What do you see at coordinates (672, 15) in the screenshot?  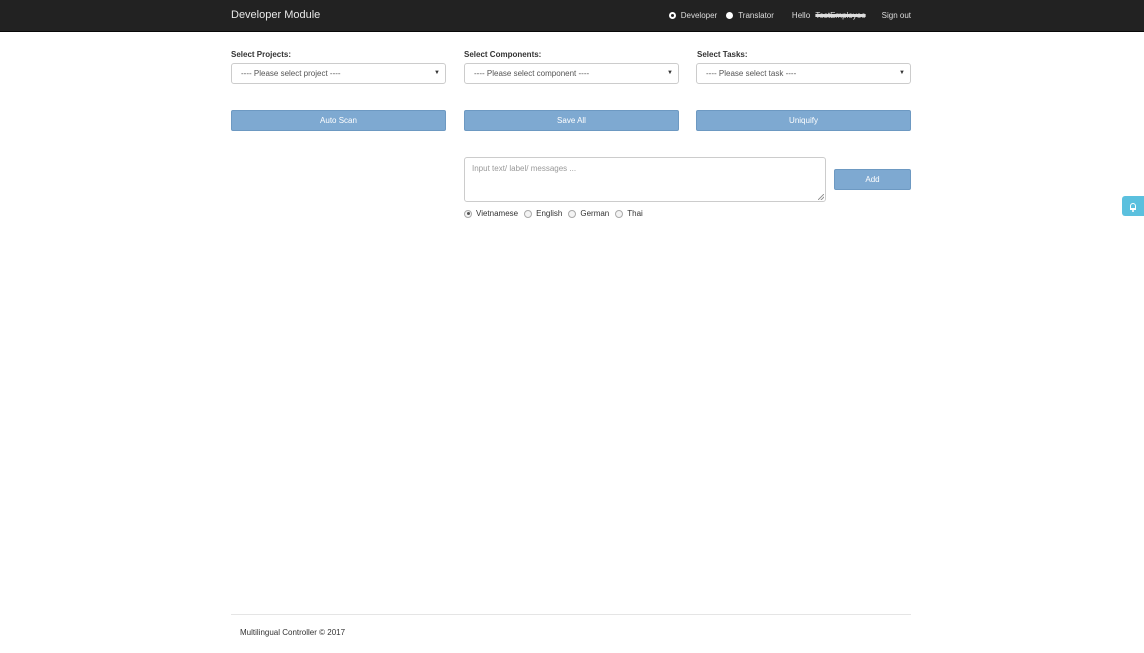 I see `role-radio-developer` at bounding box center [672, 15].